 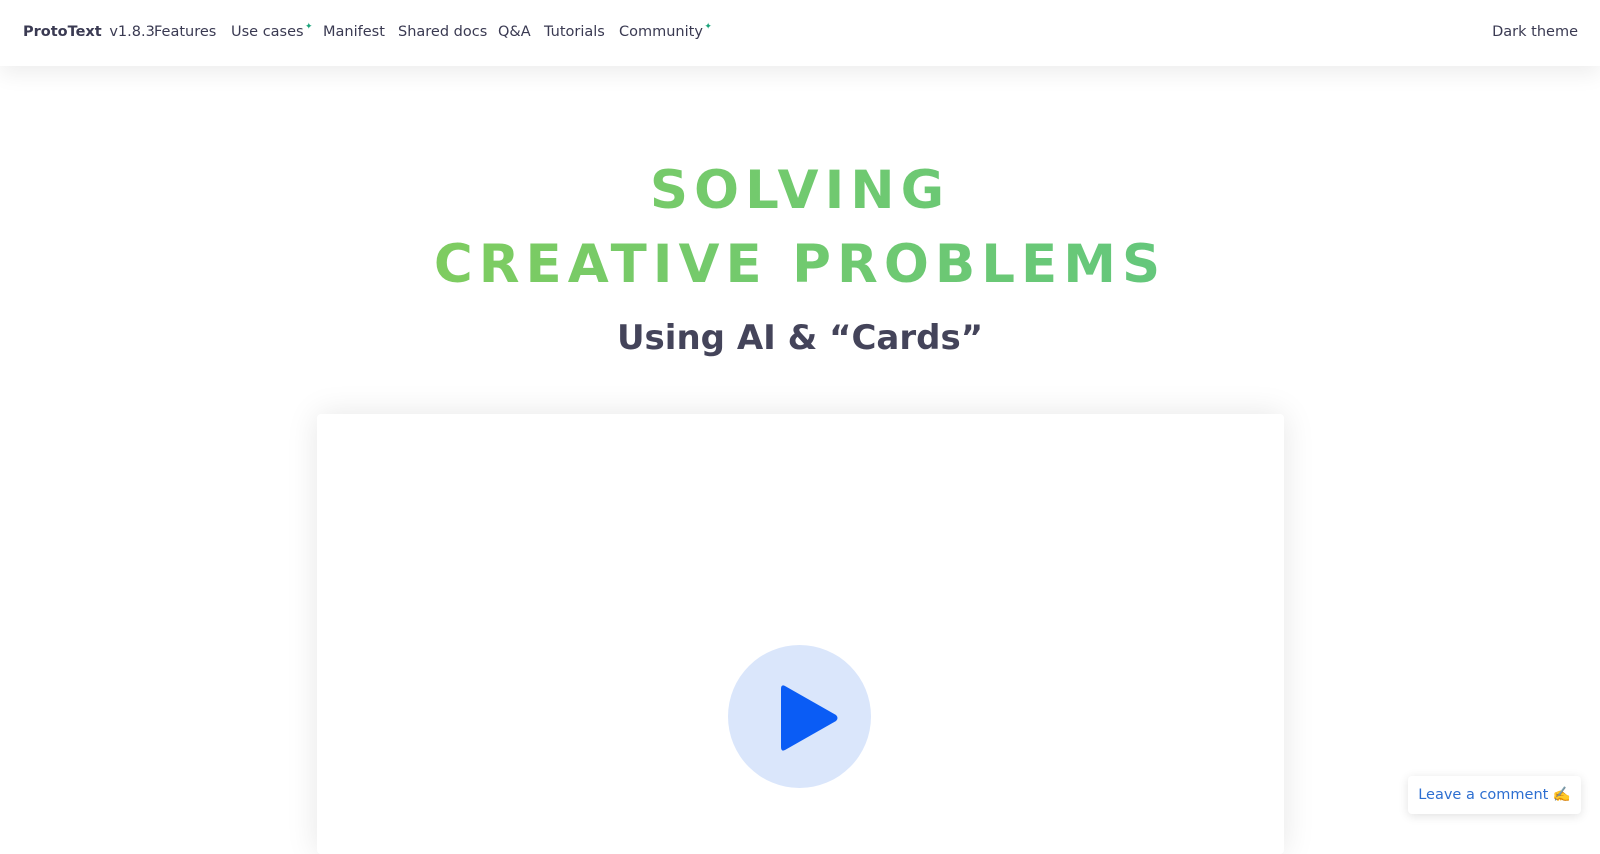 I want to click on nav-item-label: Tutorials, so click(x=574, y=32).